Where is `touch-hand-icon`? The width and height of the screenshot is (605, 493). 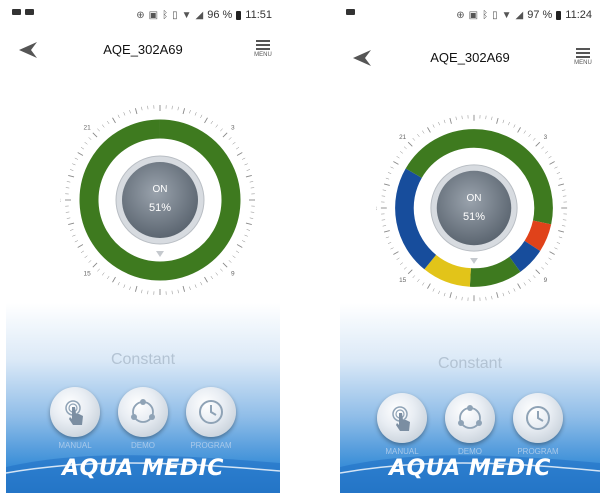 touch-hand-icon is located at coordinates (401, 418).